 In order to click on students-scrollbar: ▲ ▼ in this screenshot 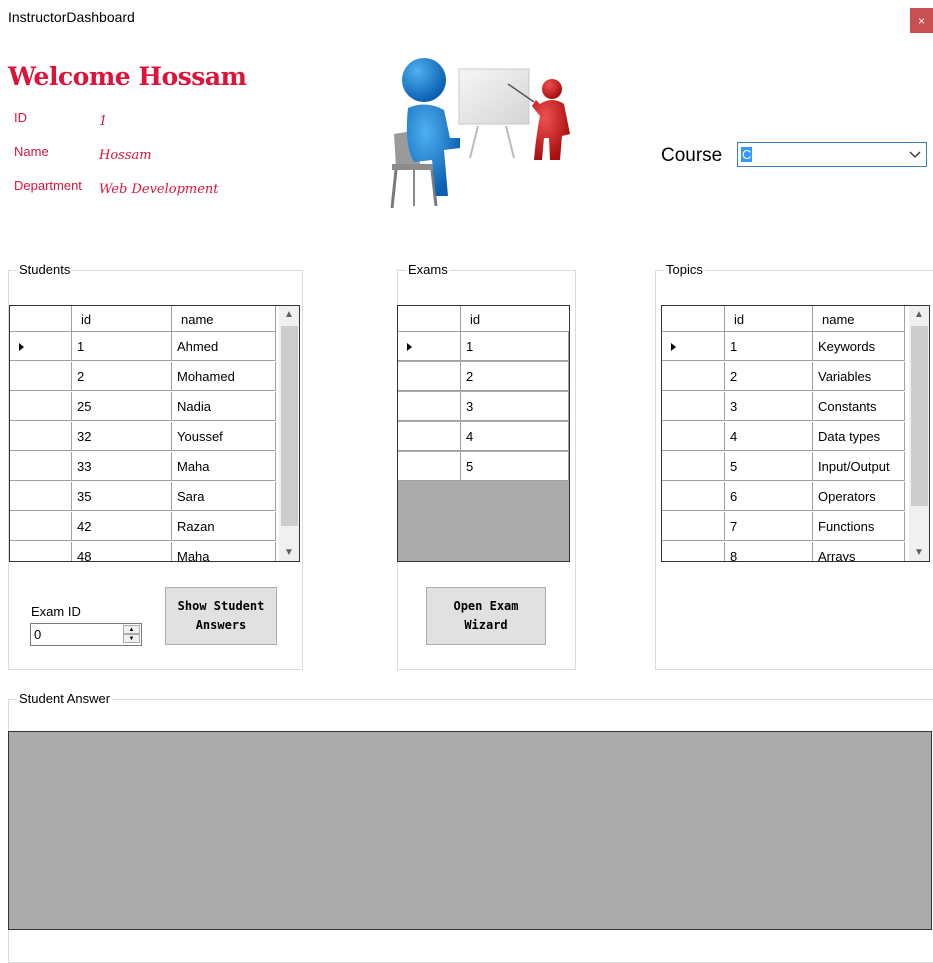, I will do `click(289, 433)`.